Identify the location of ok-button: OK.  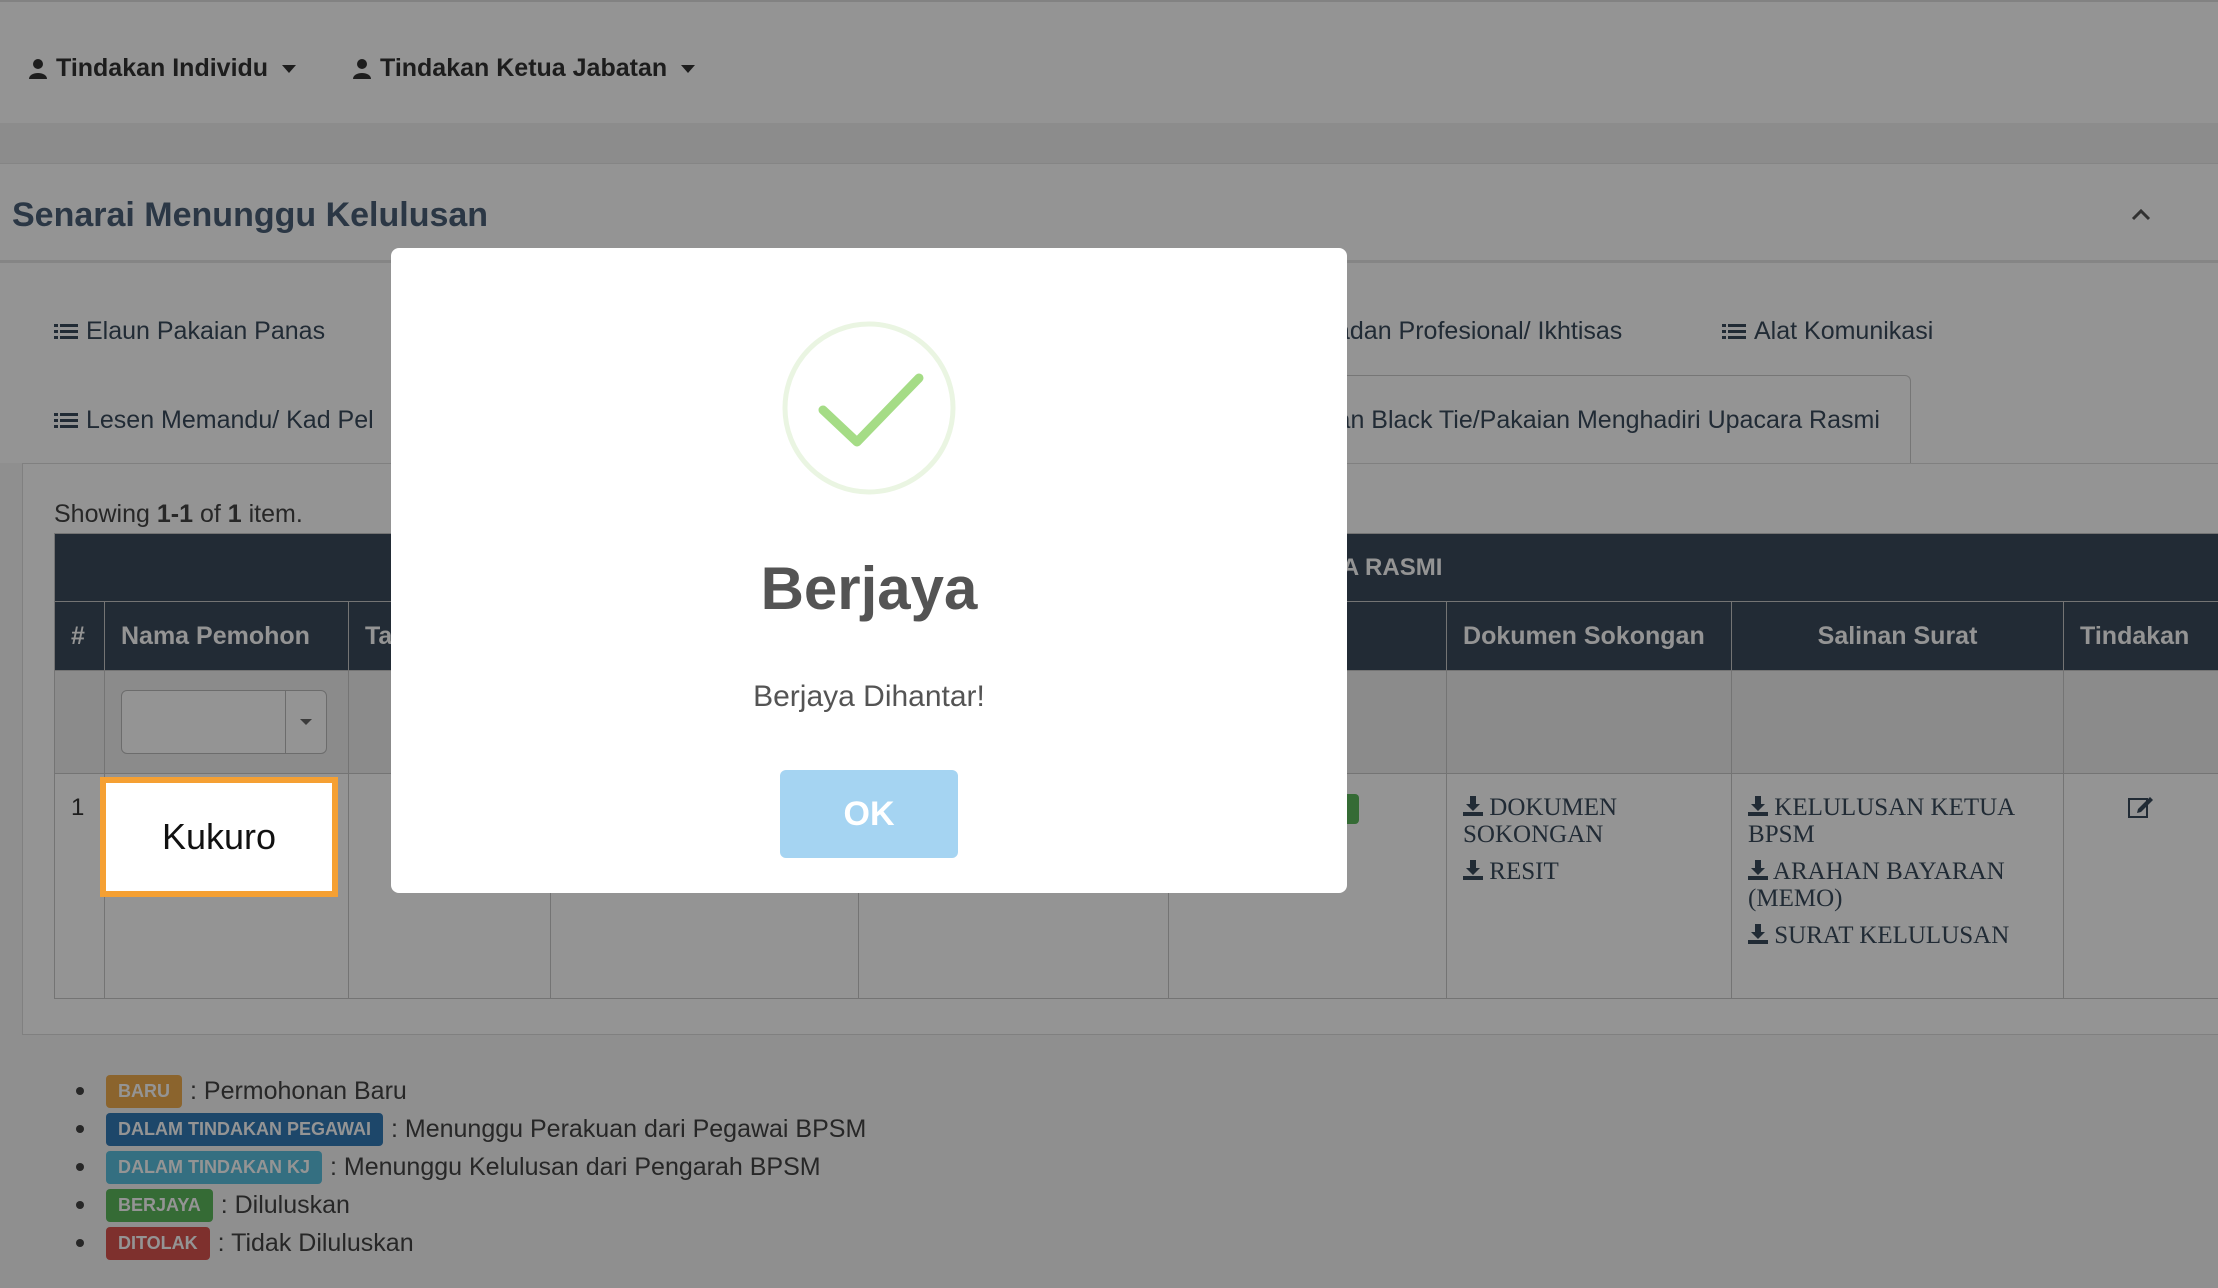
(869, 814).